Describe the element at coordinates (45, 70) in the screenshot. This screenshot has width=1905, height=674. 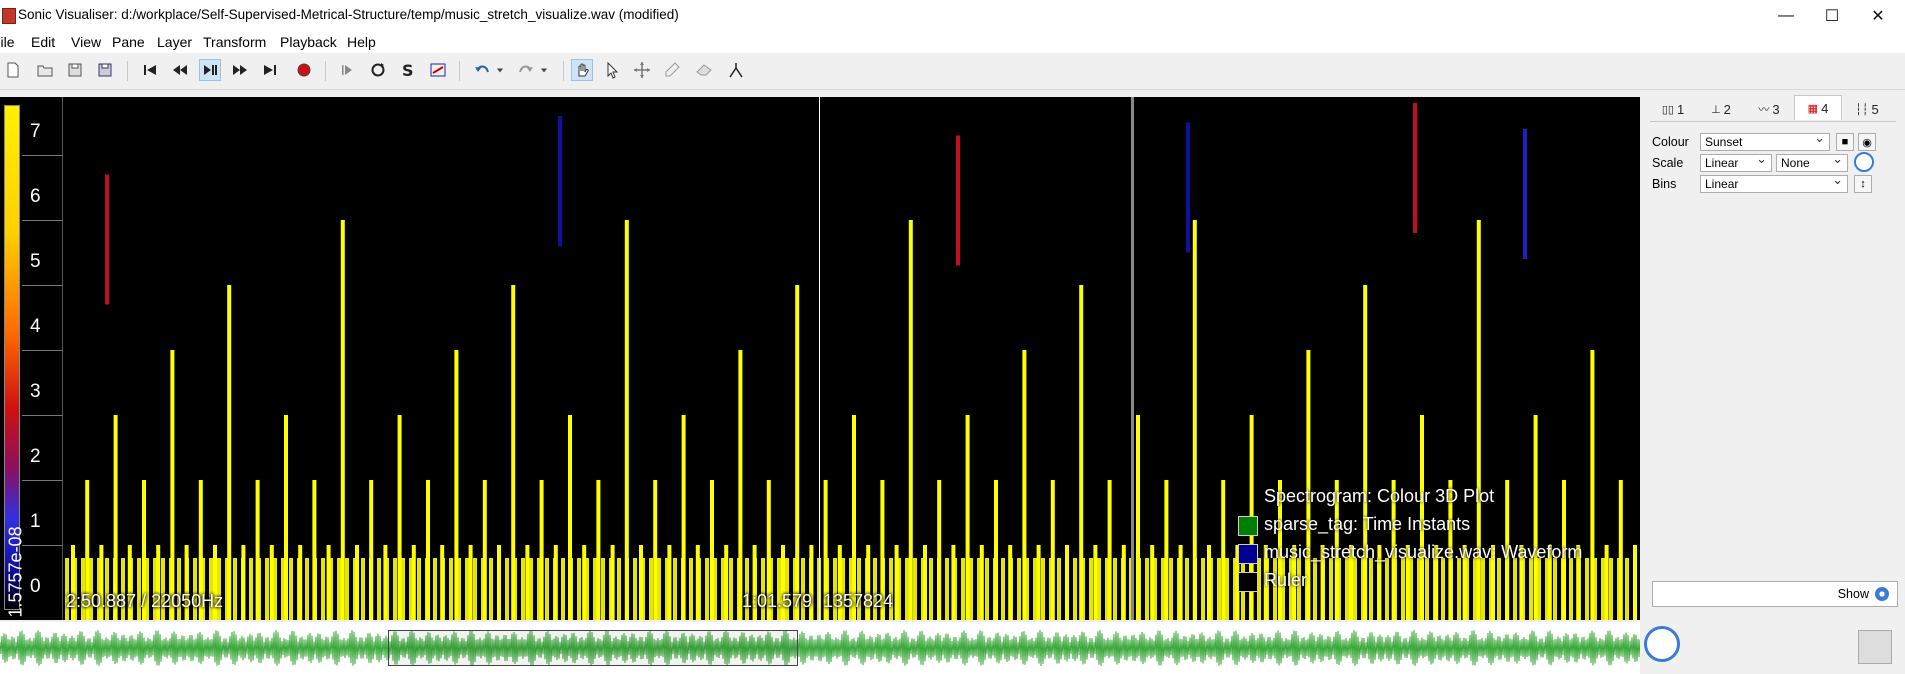
I see `open-folder-icon` at that location.